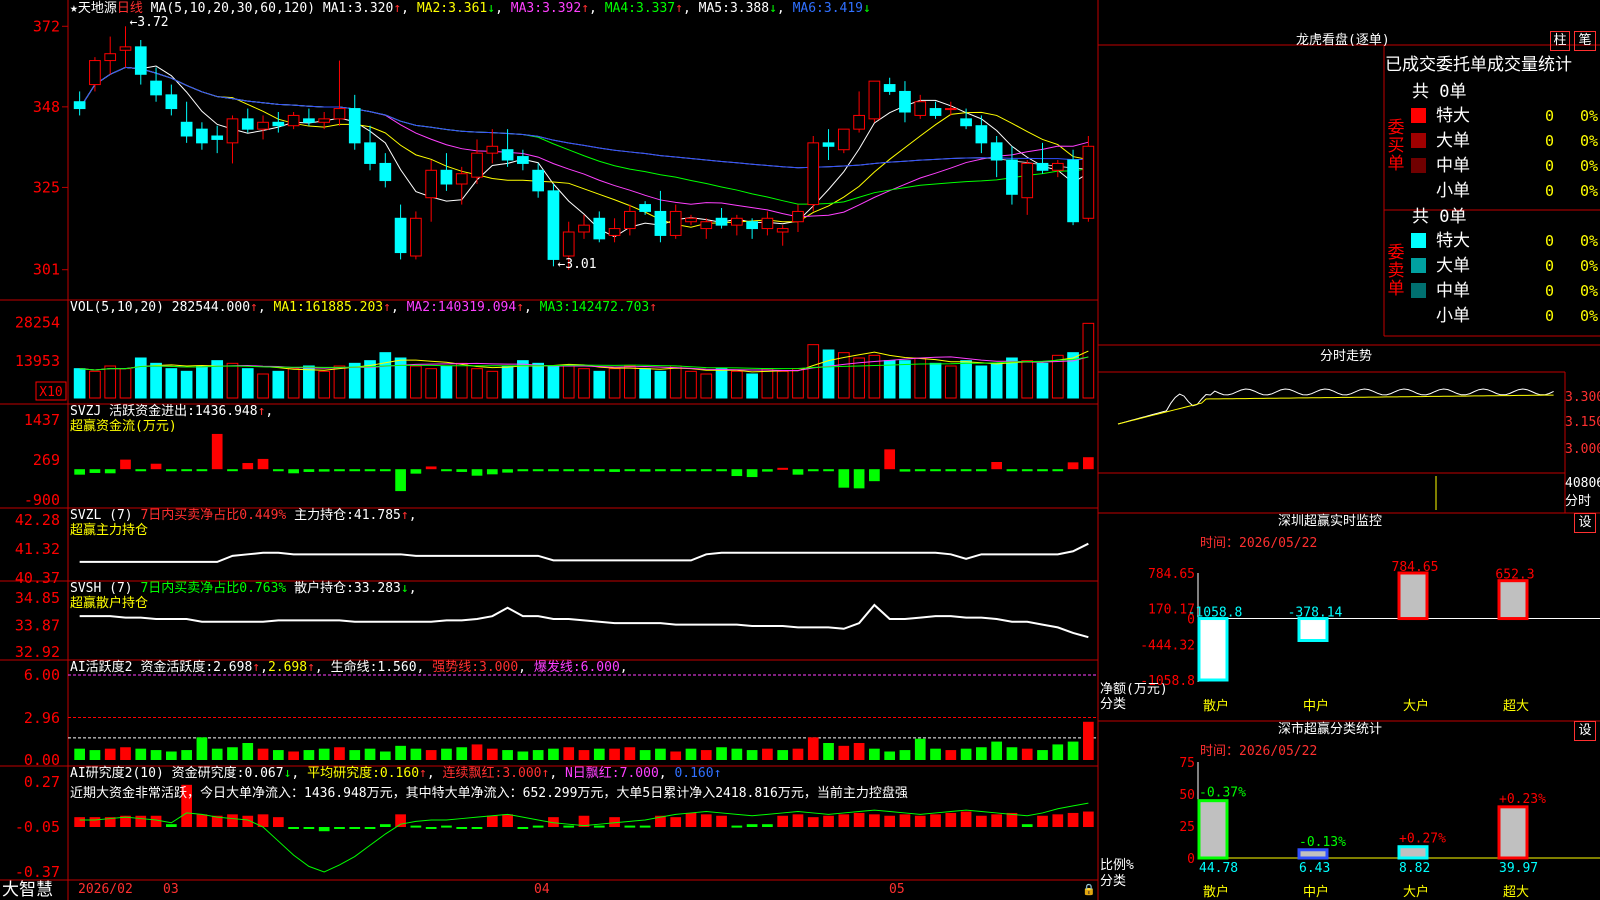 This screenshot has width=1600, height=900. What do you see at coordinates (208, 773) in the screenshot?
I see `ai-research-label: 资金研究度:` at bounding box center [208, 773].